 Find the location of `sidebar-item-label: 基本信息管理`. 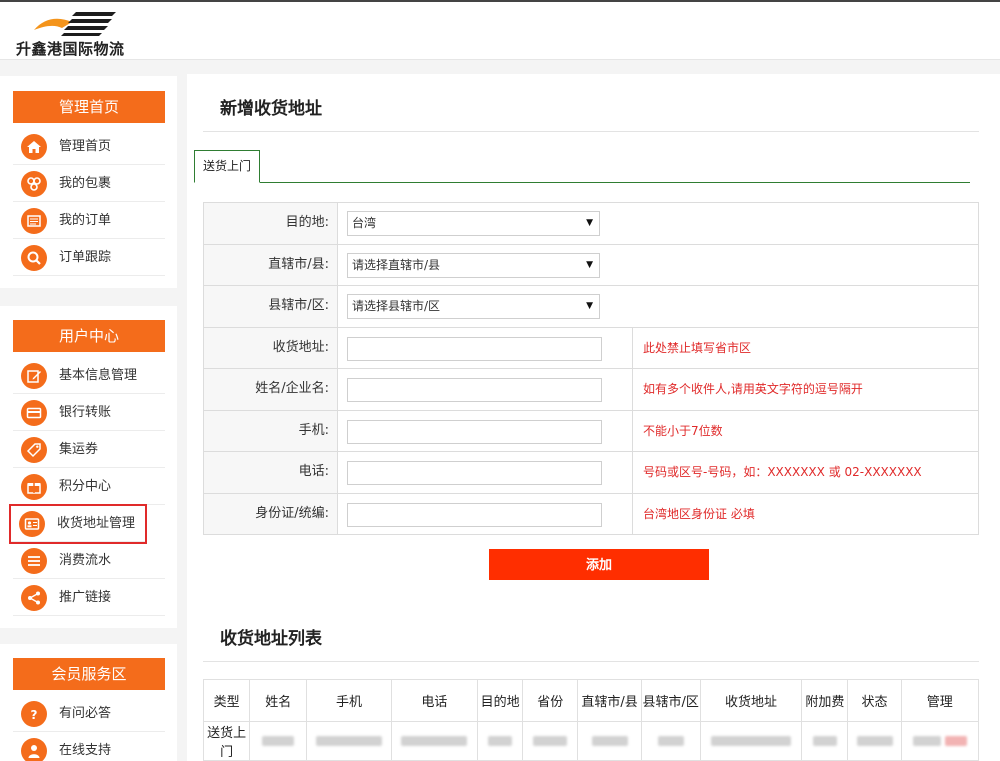

sidebar-item-label: 基本信息管理 is located at coordinates (98, 375).